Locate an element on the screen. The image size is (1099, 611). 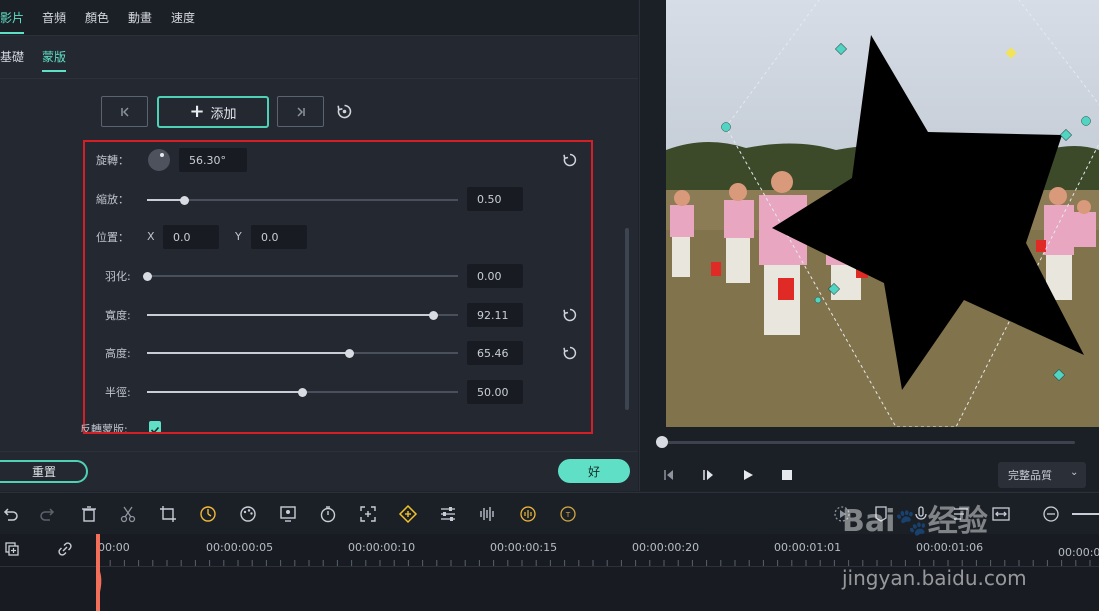
play-icon is located at coordinates (748, 475).